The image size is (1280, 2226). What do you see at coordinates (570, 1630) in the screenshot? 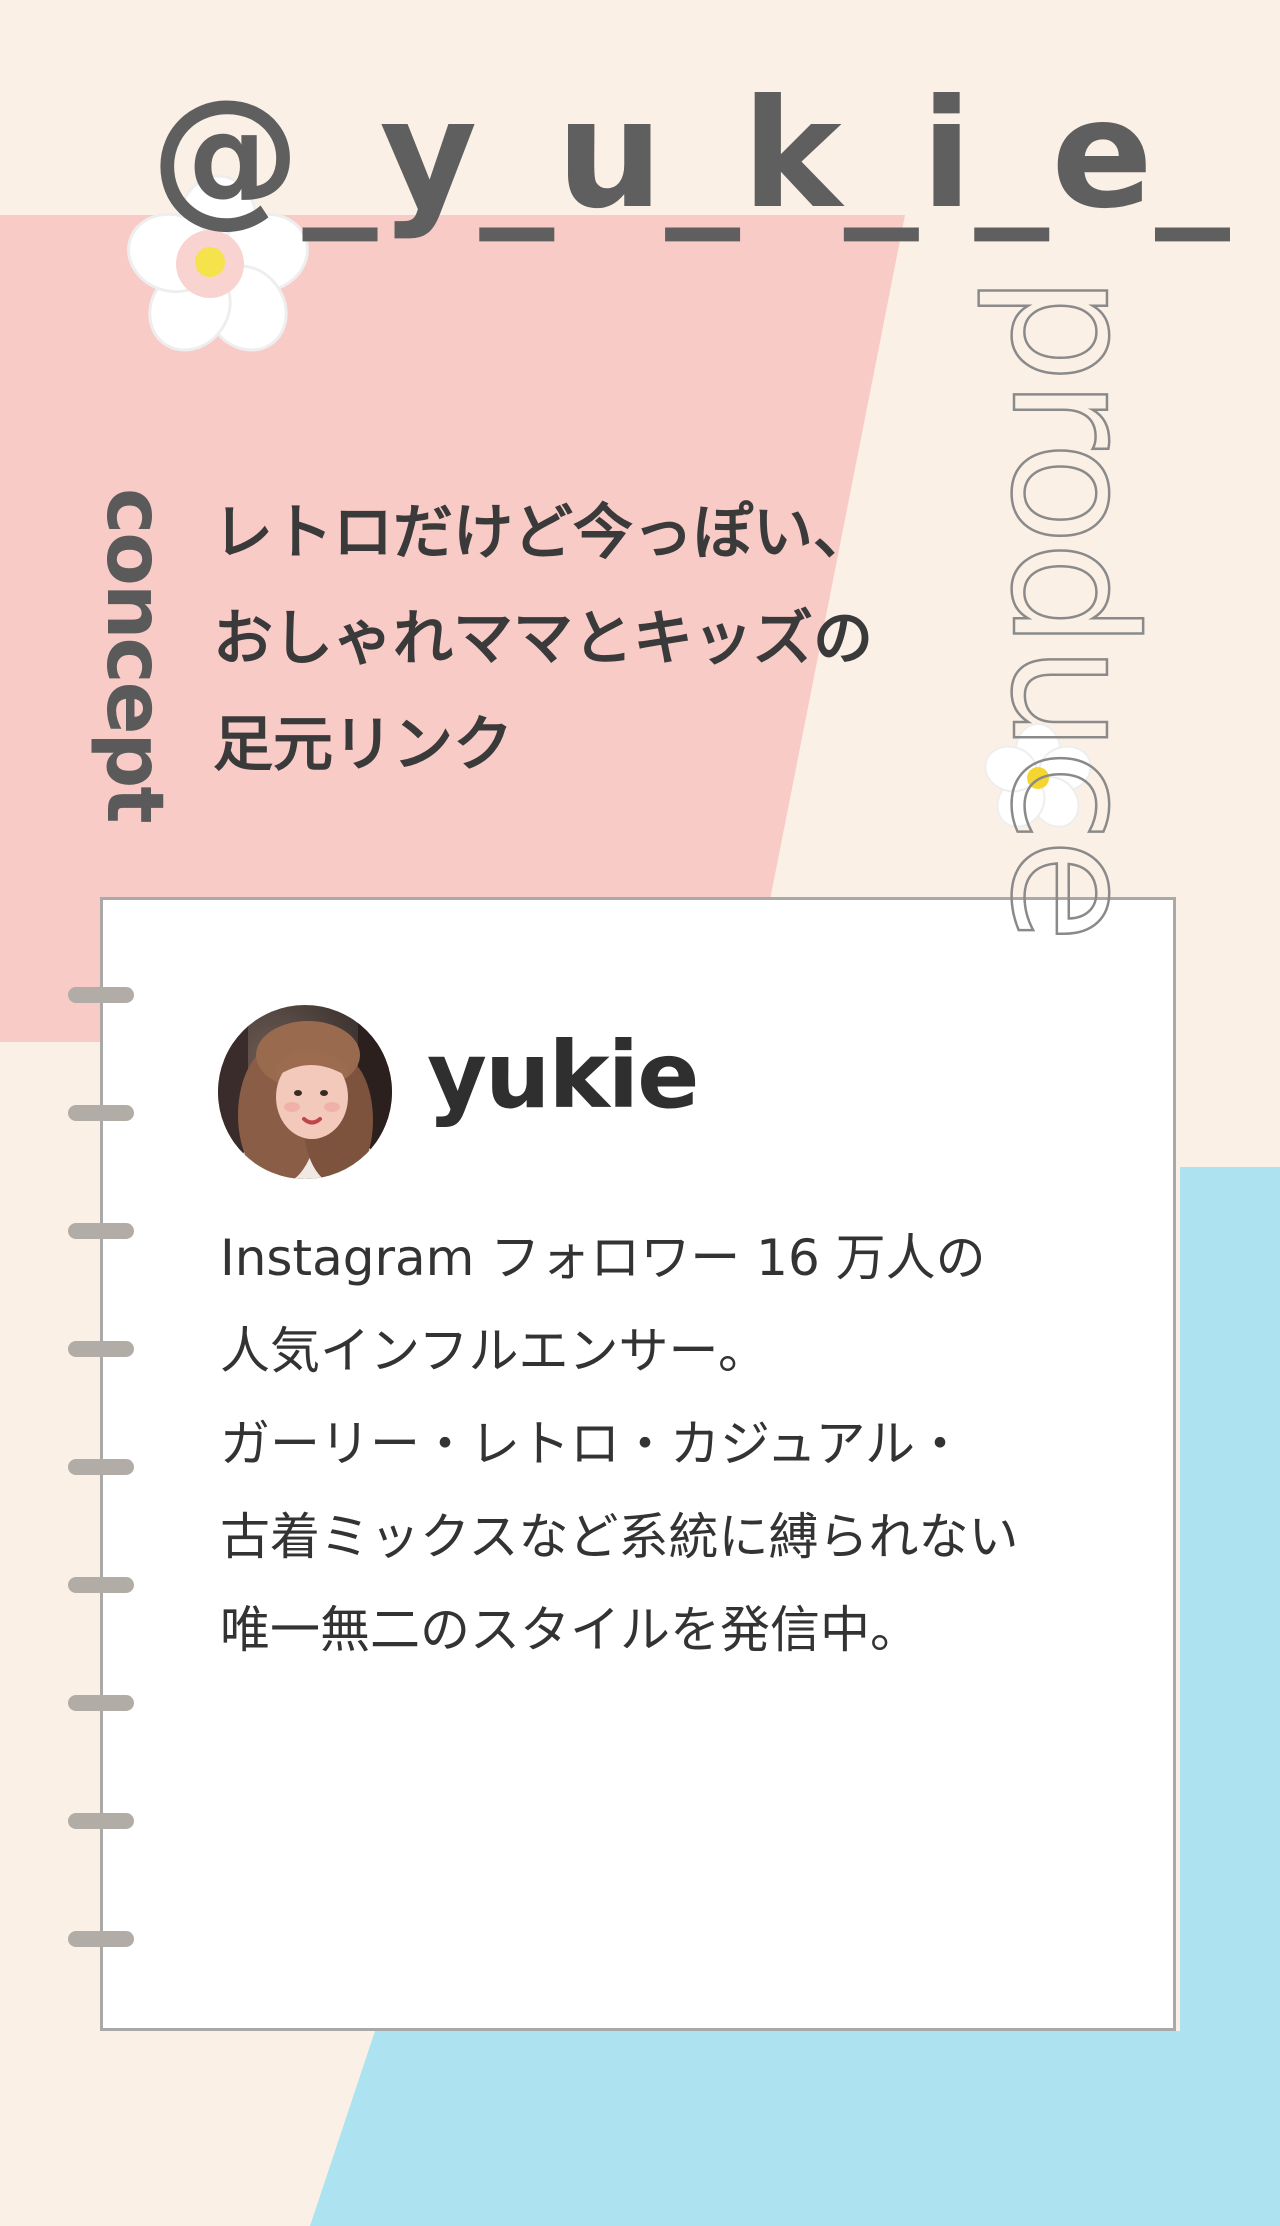
I see `bio-line: 唯一無二のスタイルを発信中。` at bounding box center [570, 1630].